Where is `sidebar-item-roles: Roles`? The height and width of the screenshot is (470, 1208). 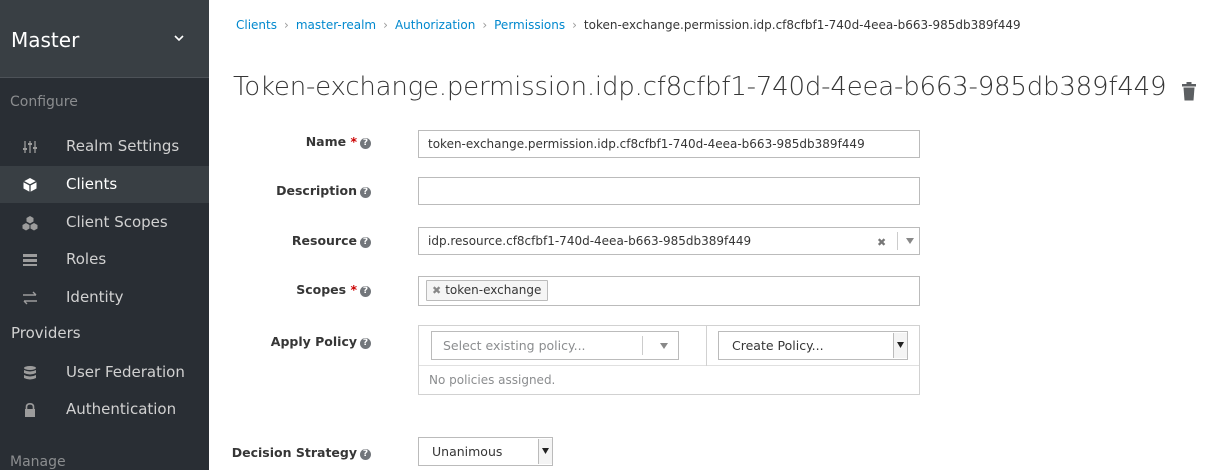 sidebar-item-roles: Roles is located at coordinates (104, 259).